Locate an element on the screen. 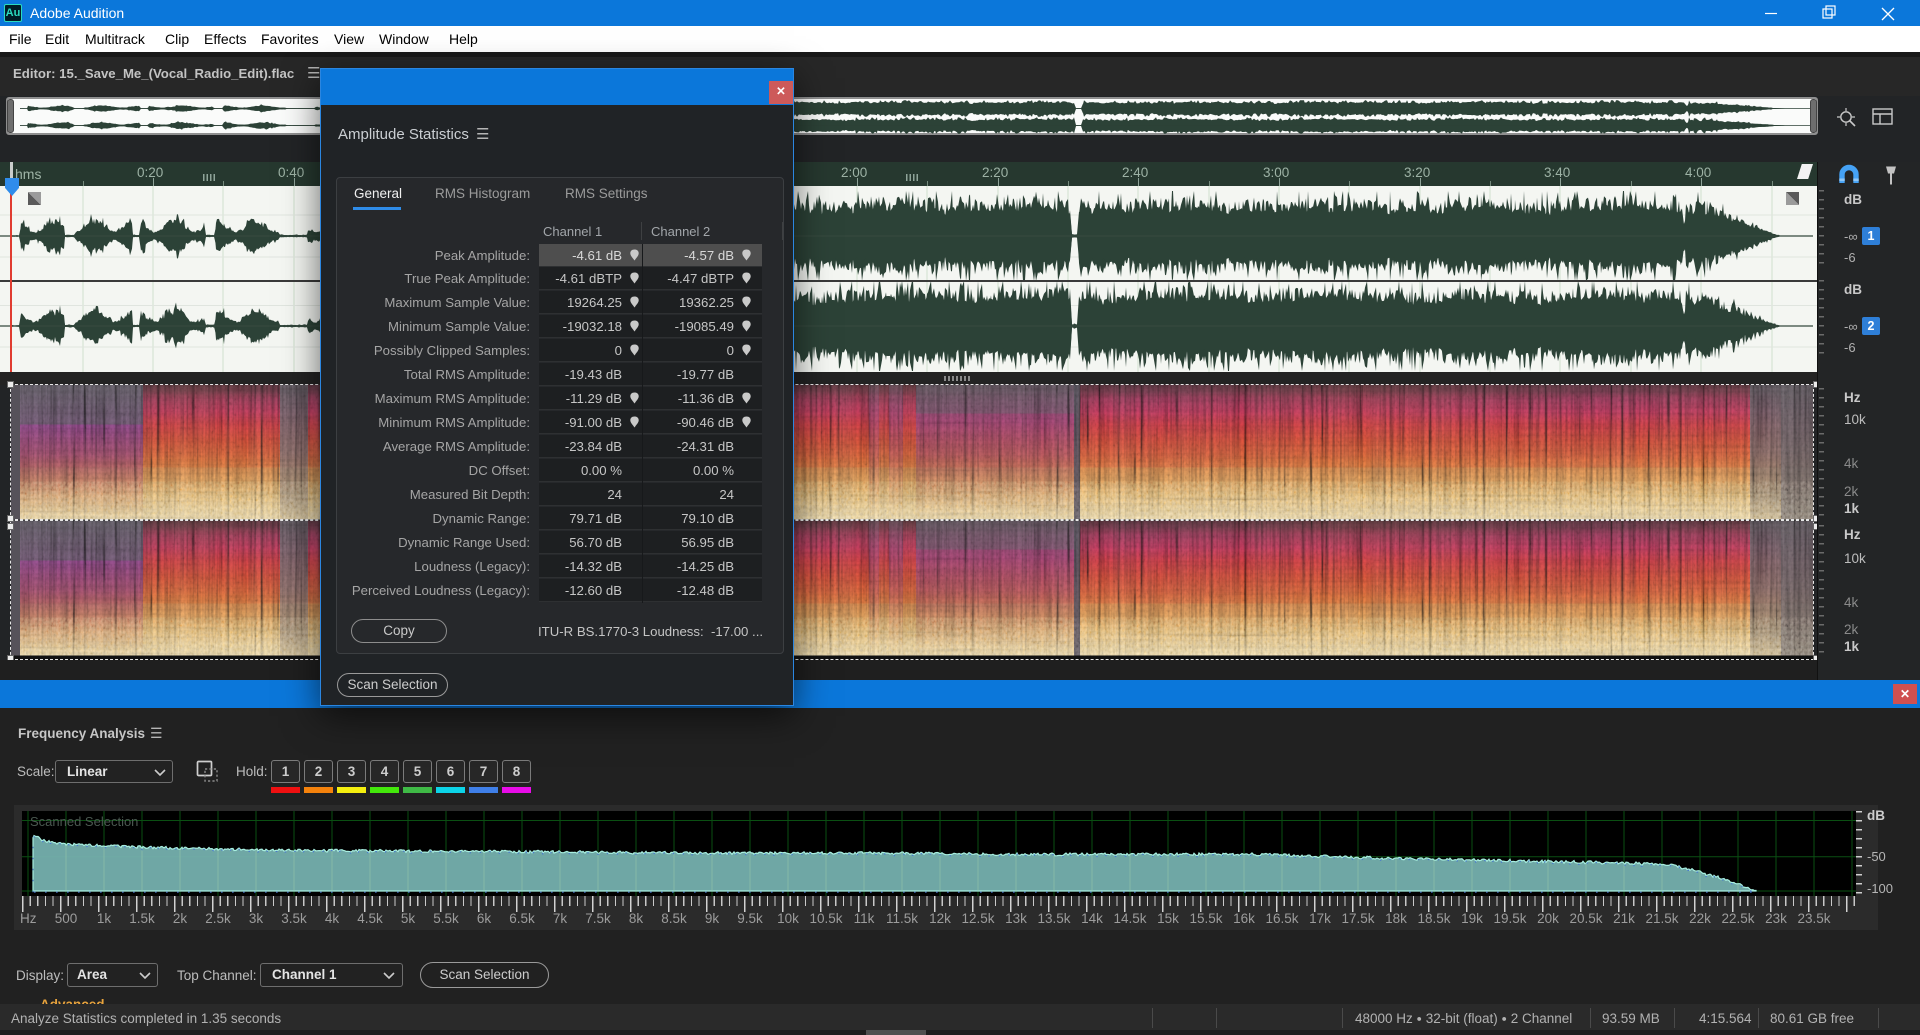 The width and height of the screenshot is (1920, 1035). svg-text: Scanned Selection is located at coordinates (84, 821).